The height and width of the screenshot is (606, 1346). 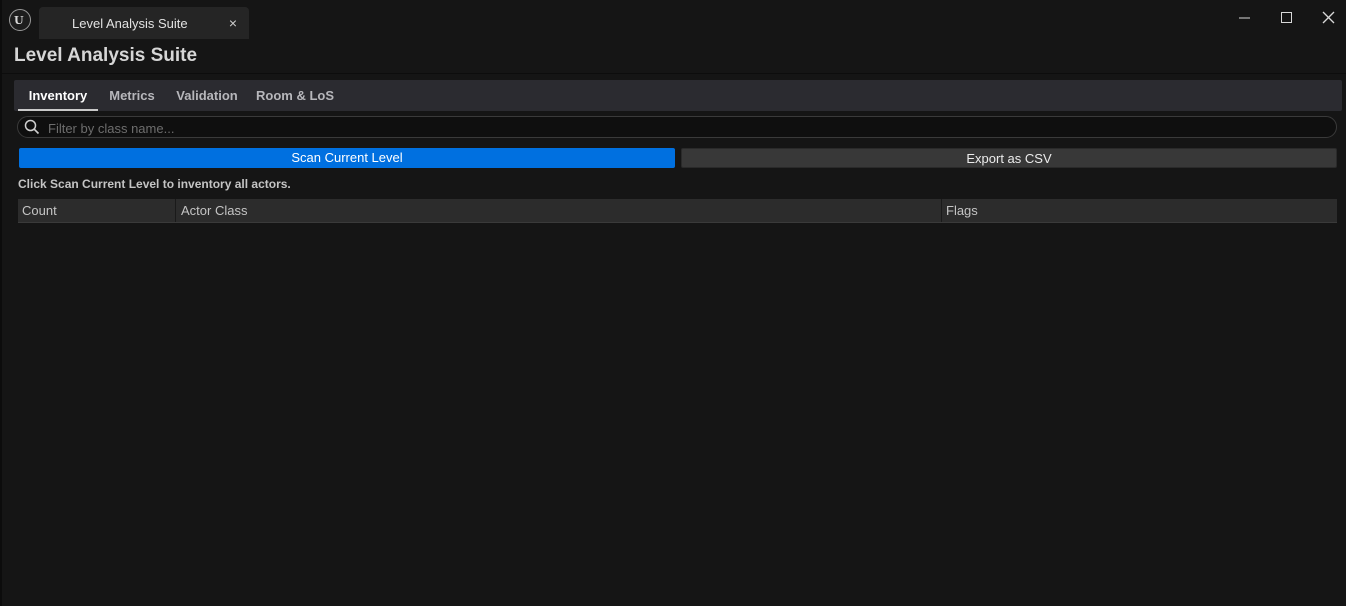 What do you see at coordinates (130, 23) in the screenshot?
I see `document-tab-label: Level Analysis Suite` at bounding box center [130, 23].